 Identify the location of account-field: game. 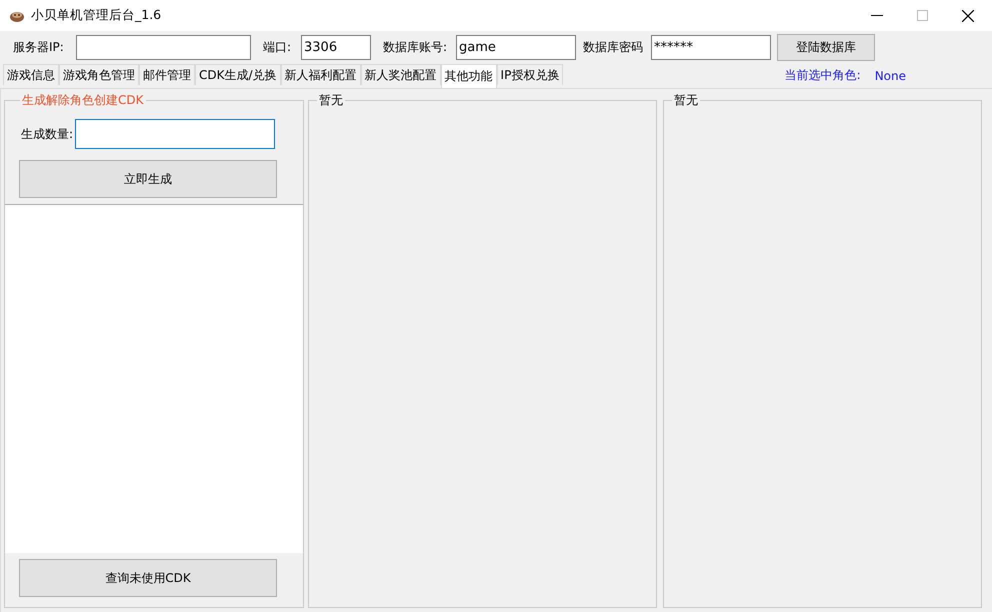
(516, 47).